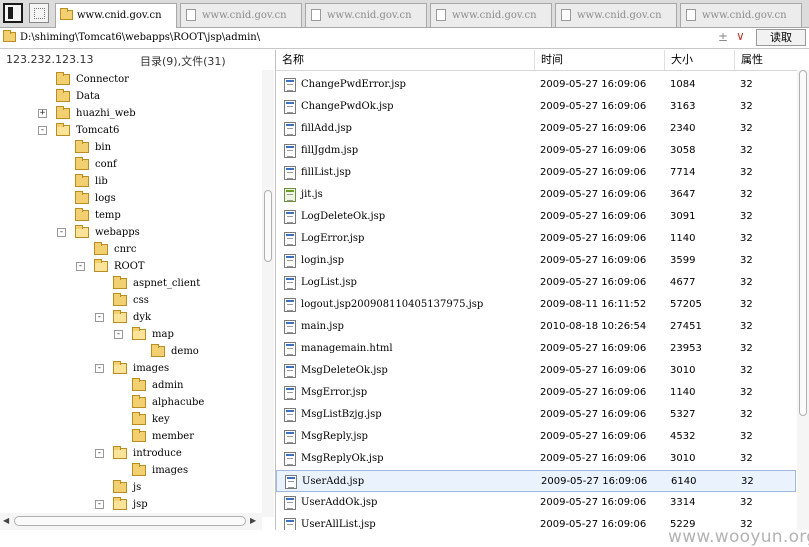 The width and height of the screenshot is (809, 547). Describe the element at coordinates (170, 470) in the screenshot. I see `tree-item-label: images` at that location.